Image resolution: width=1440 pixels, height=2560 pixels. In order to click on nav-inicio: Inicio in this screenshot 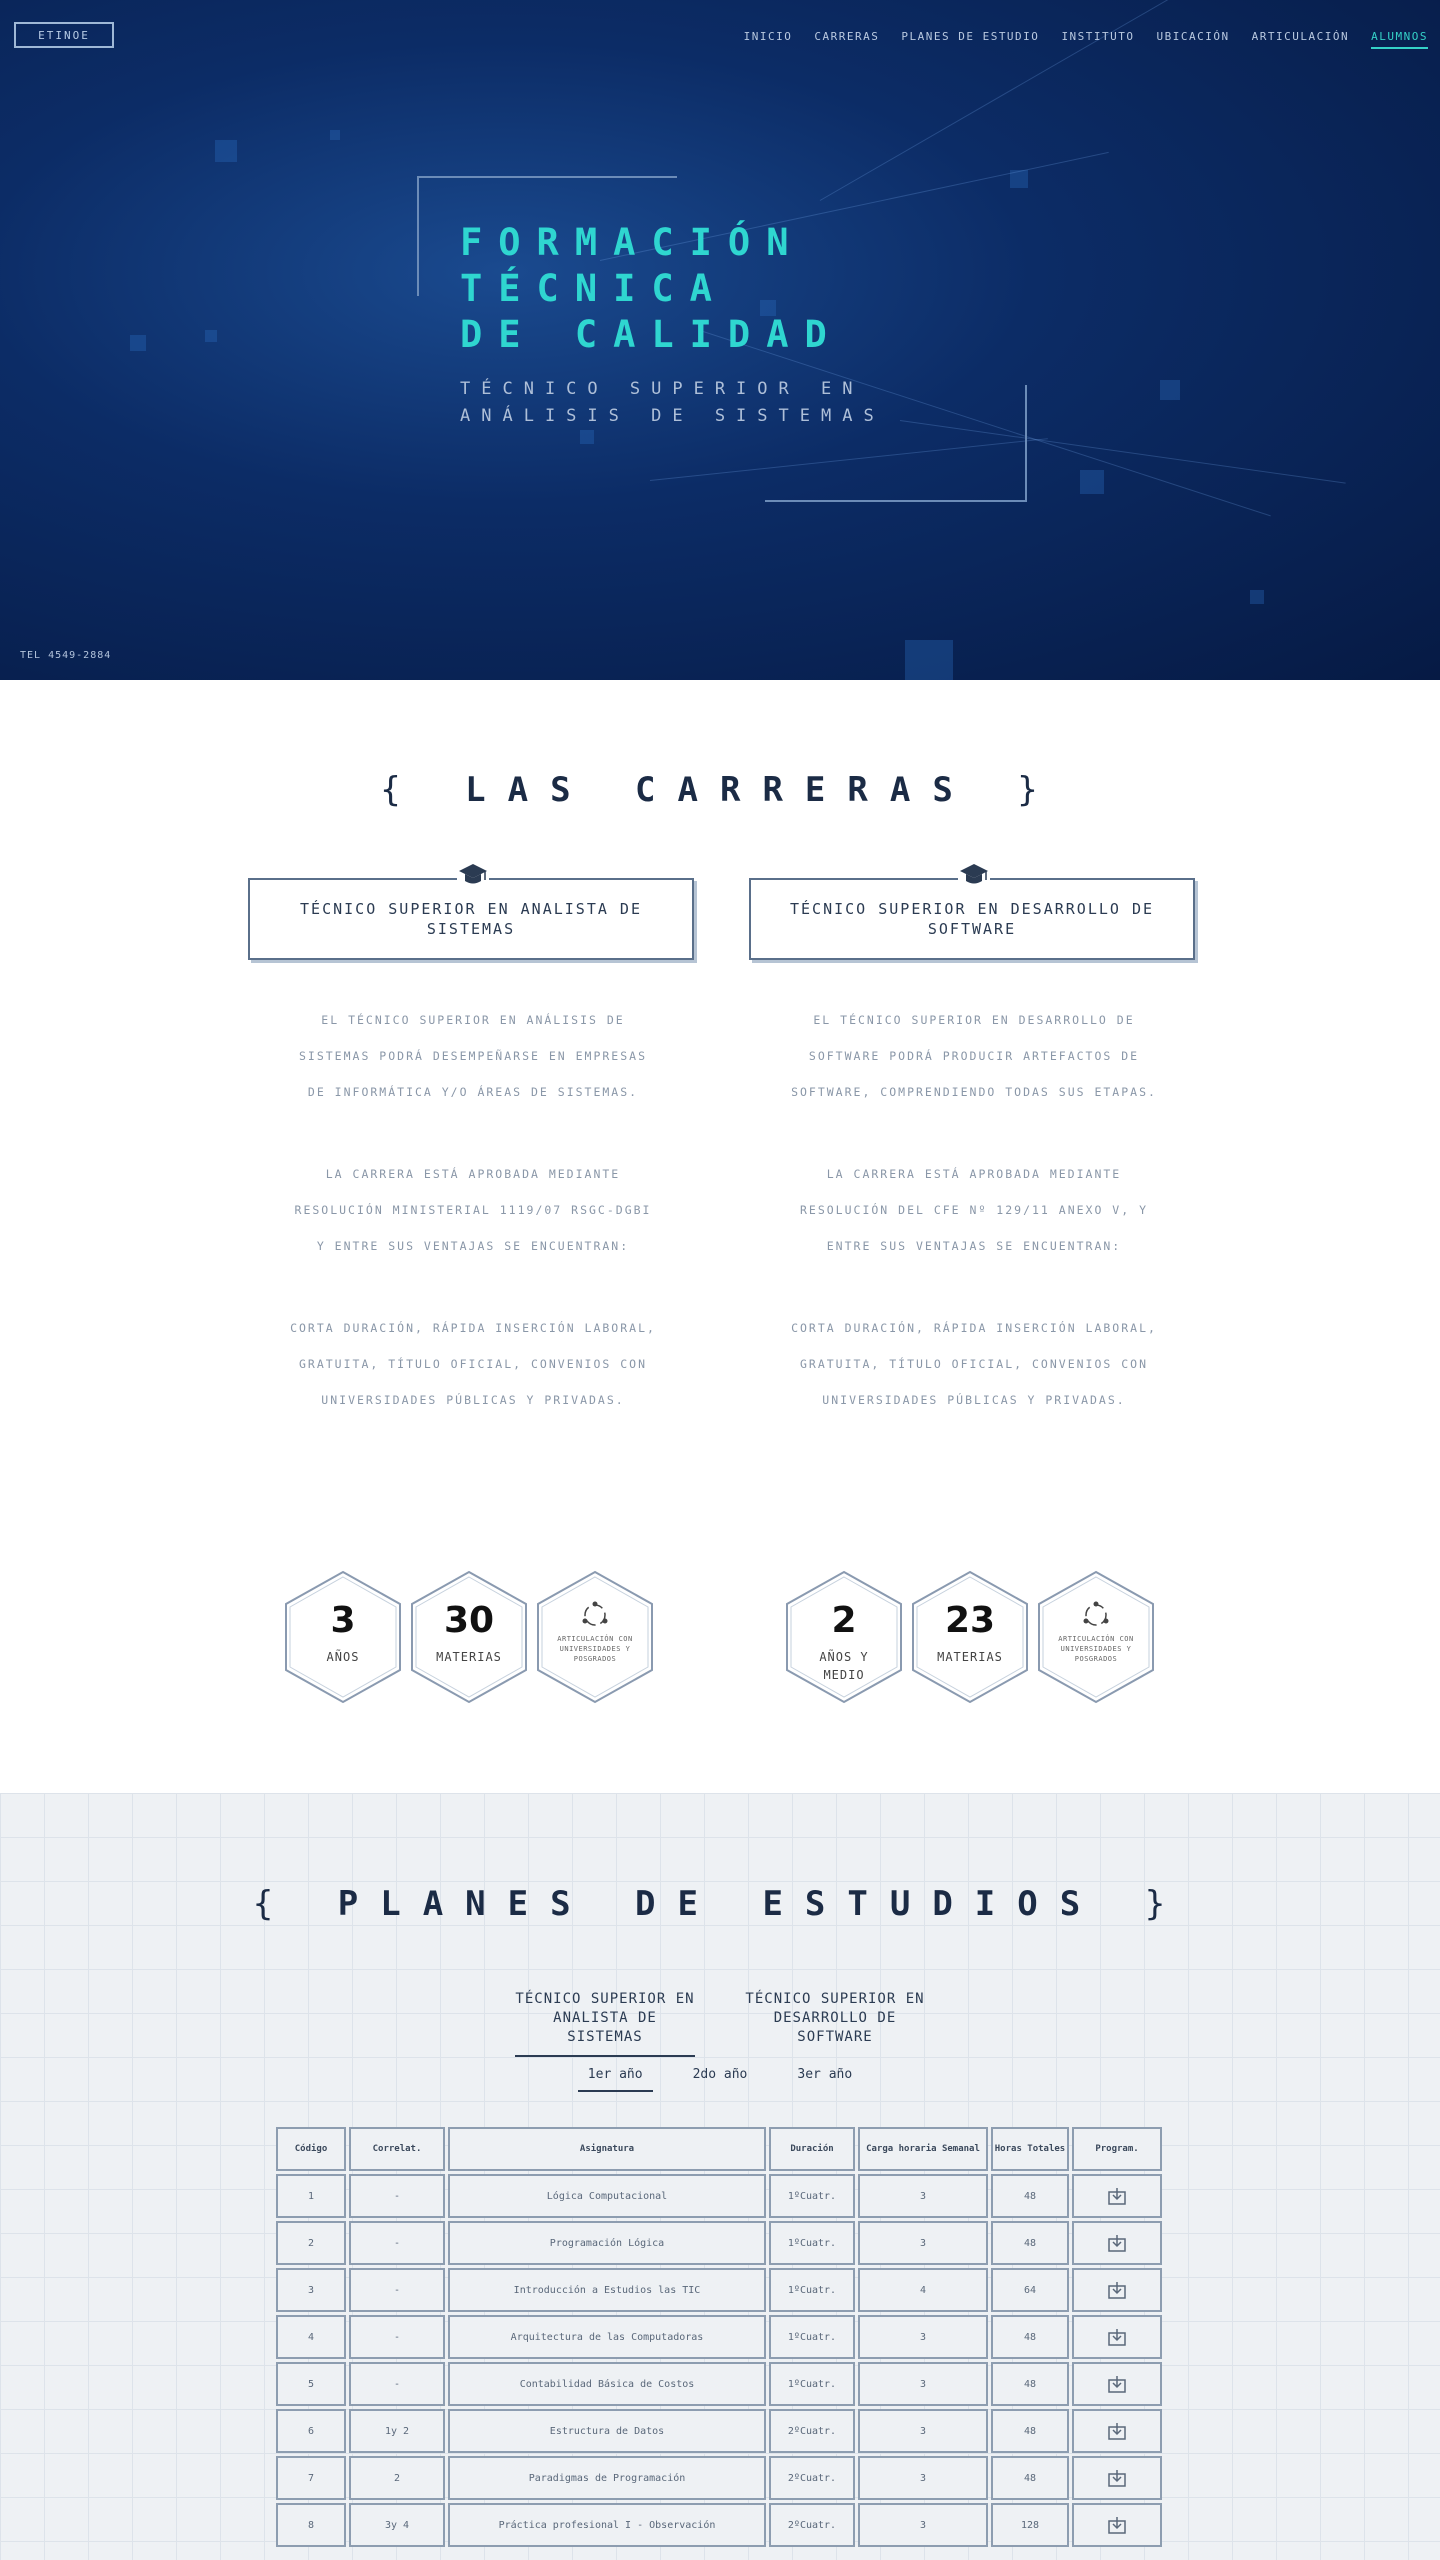, I will do `click(768, 39)`.